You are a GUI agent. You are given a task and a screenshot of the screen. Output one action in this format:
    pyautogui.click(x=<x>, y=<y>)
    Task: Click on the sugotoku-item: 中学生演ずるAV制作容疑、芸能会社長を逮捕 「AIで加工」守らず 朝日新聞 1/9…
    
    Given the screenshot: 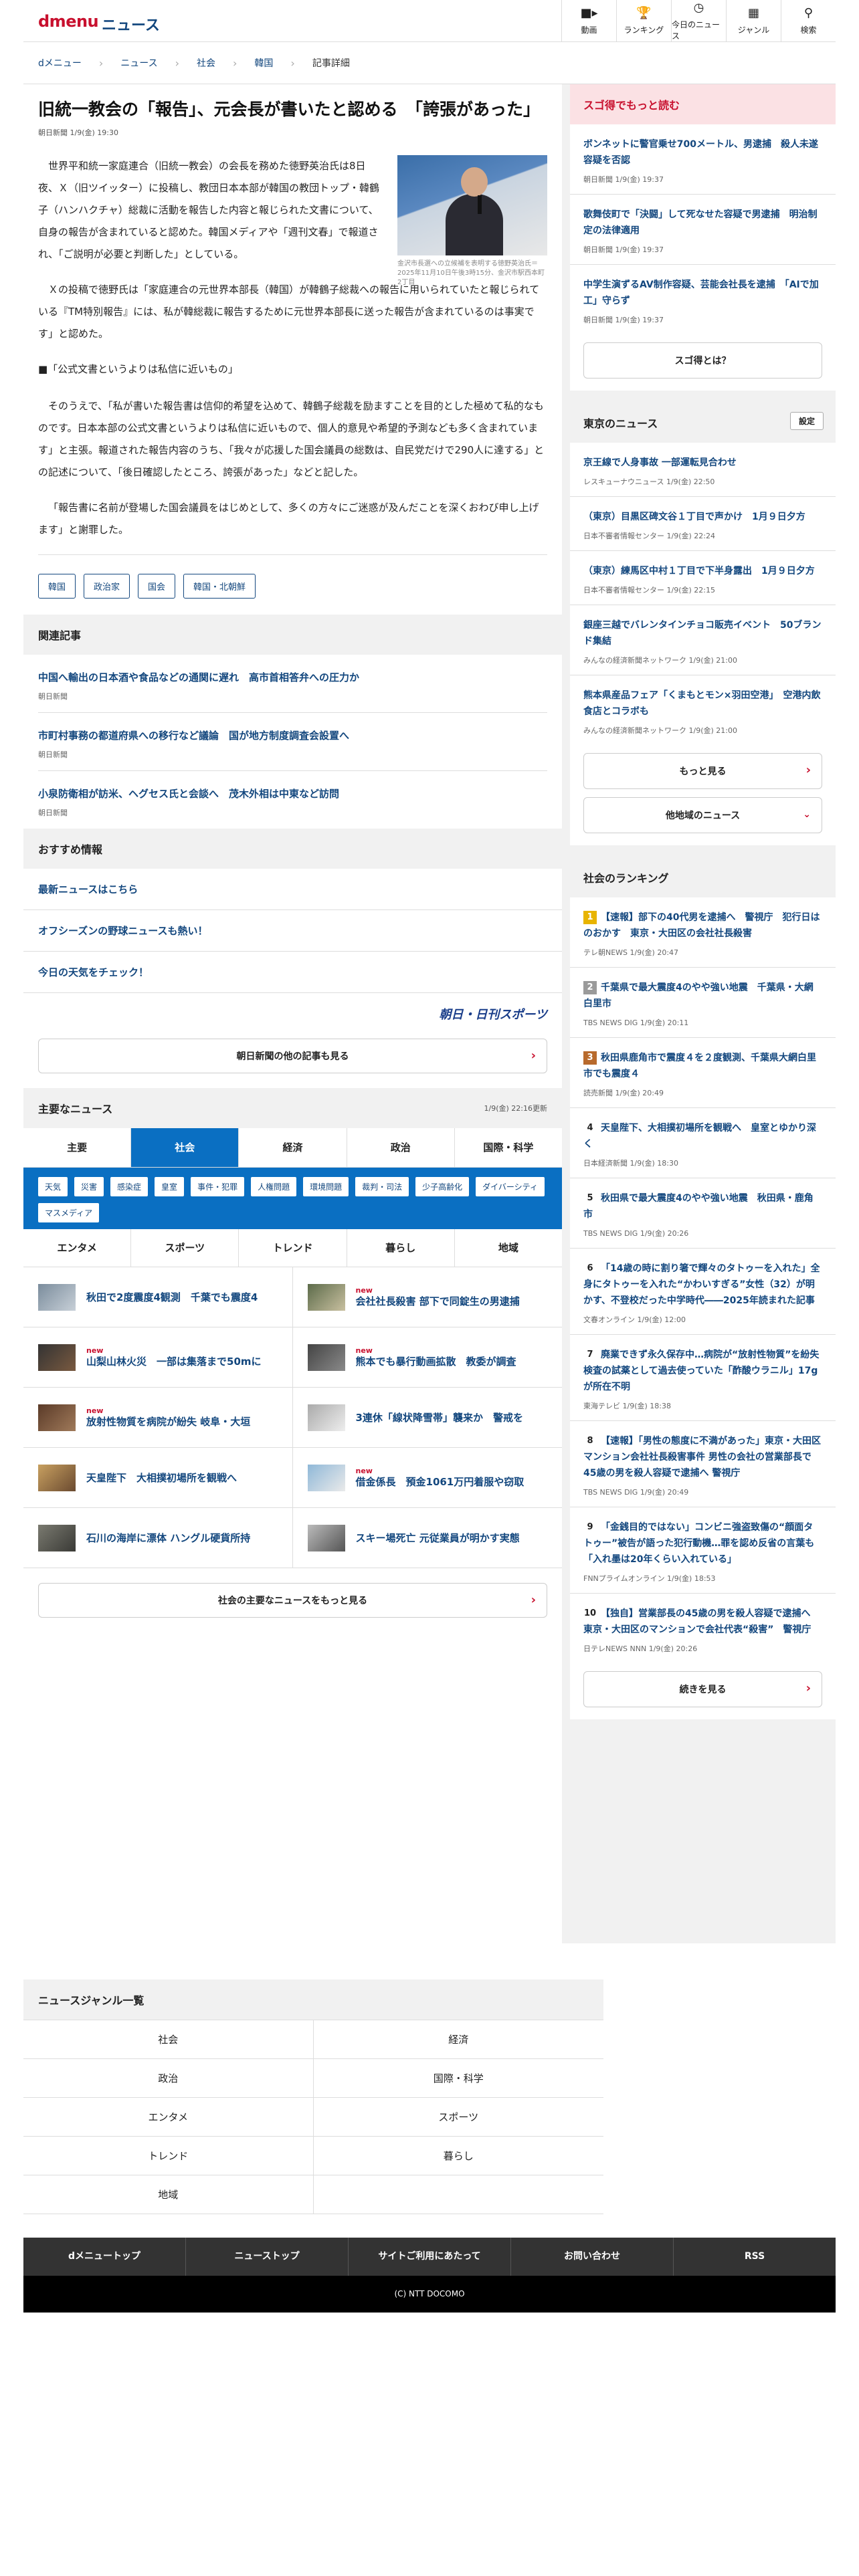 What is the action you would take?
    pyautogui.click(x=703, y=299)
    